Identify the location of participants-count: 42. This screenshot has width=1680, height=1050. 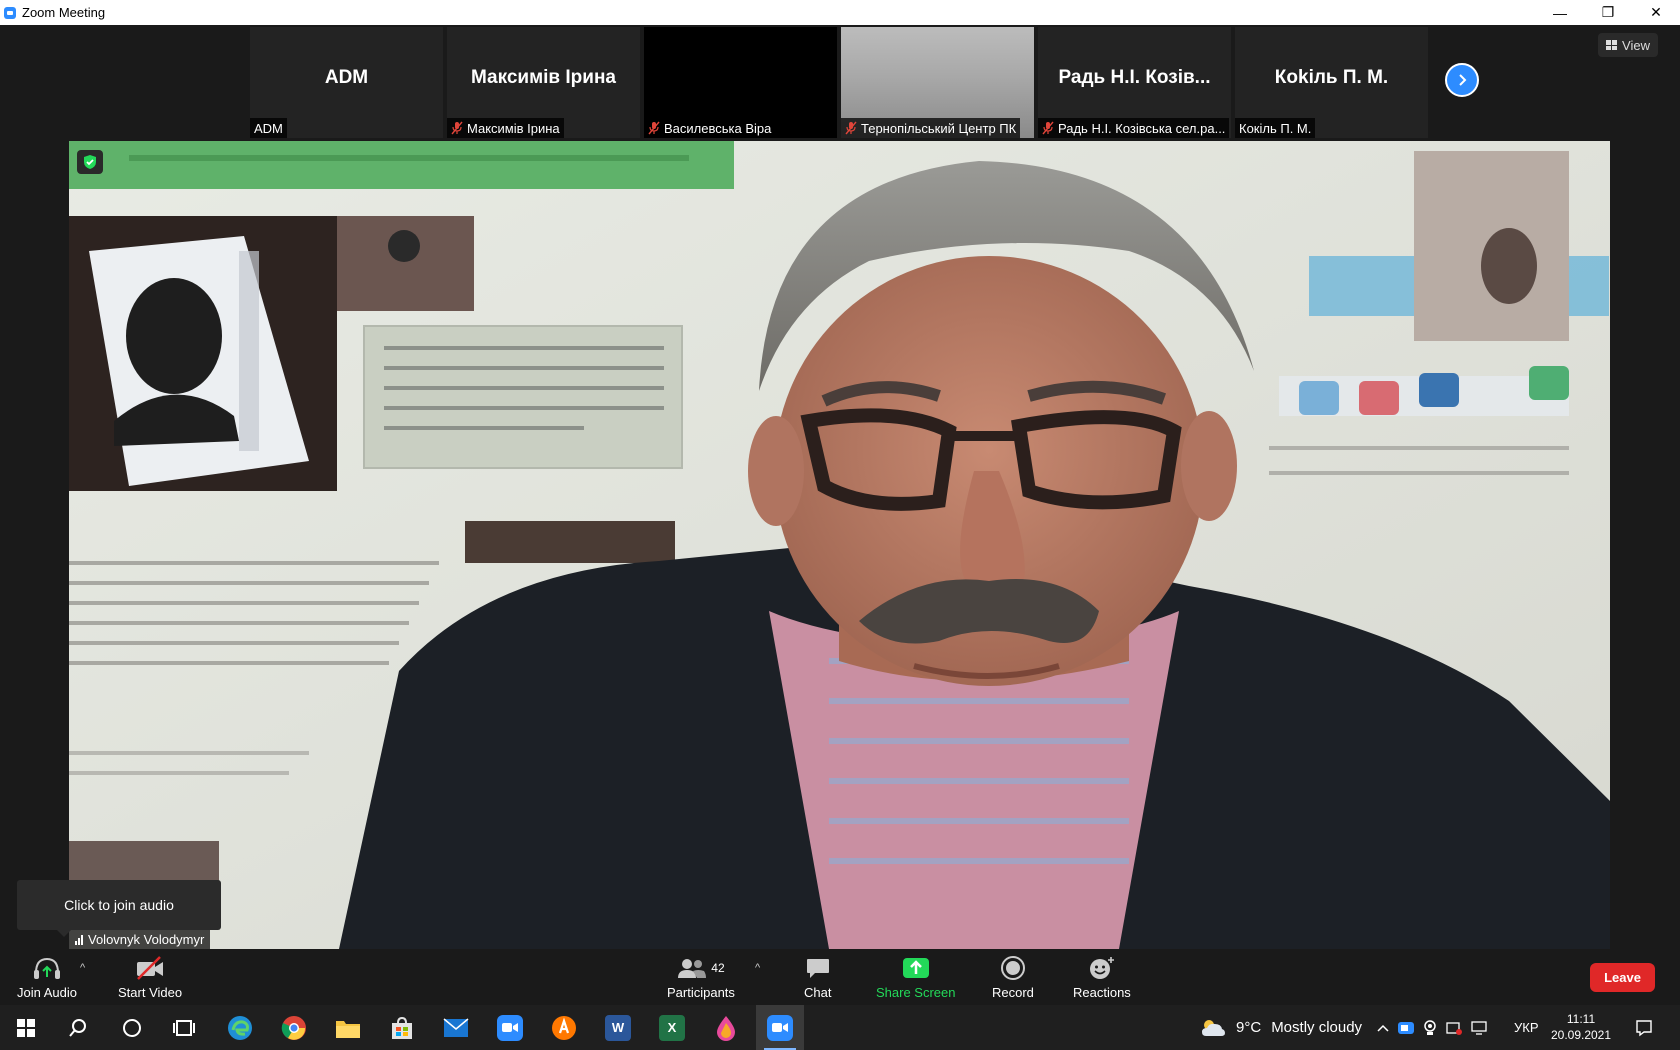
(718, 968).